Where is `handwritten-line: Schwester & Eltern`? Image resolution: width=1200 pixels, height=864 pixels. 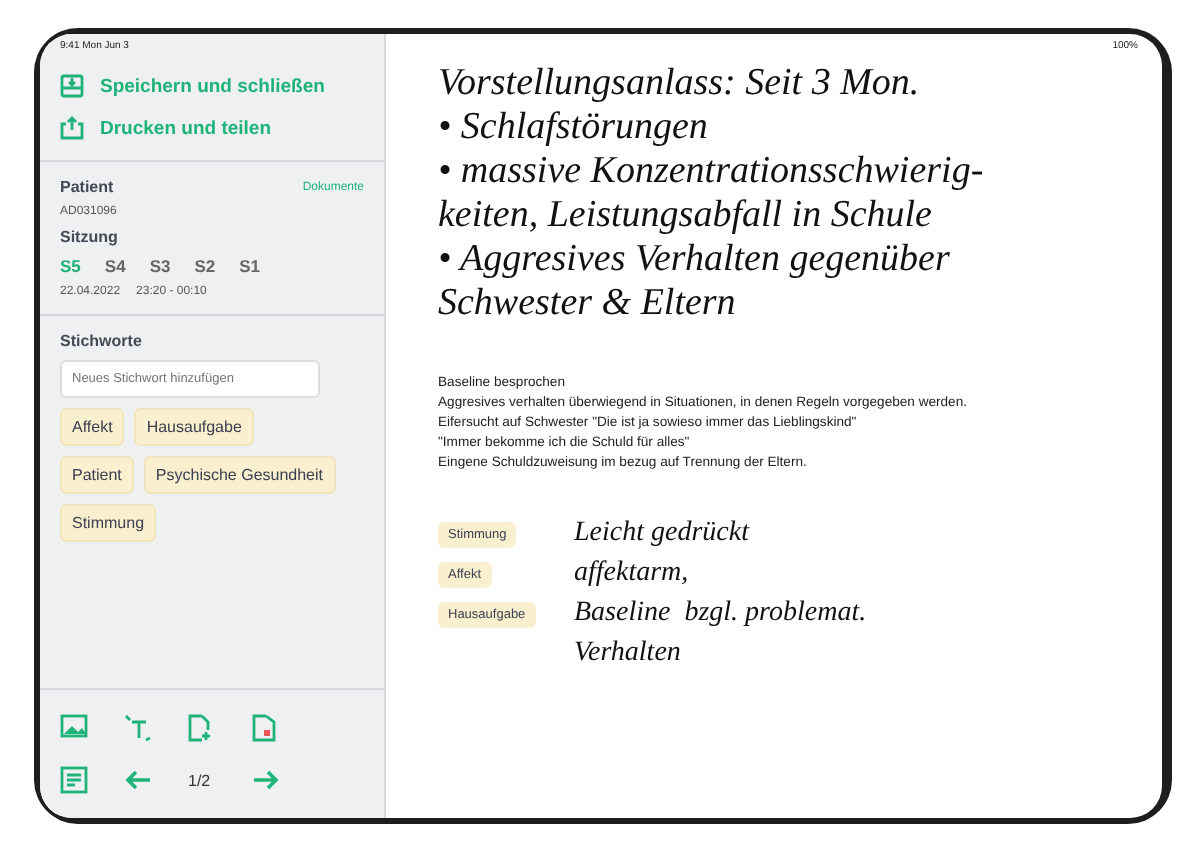
handwritten-line: Schwester & Eltern is located at coordinates (588, 304).